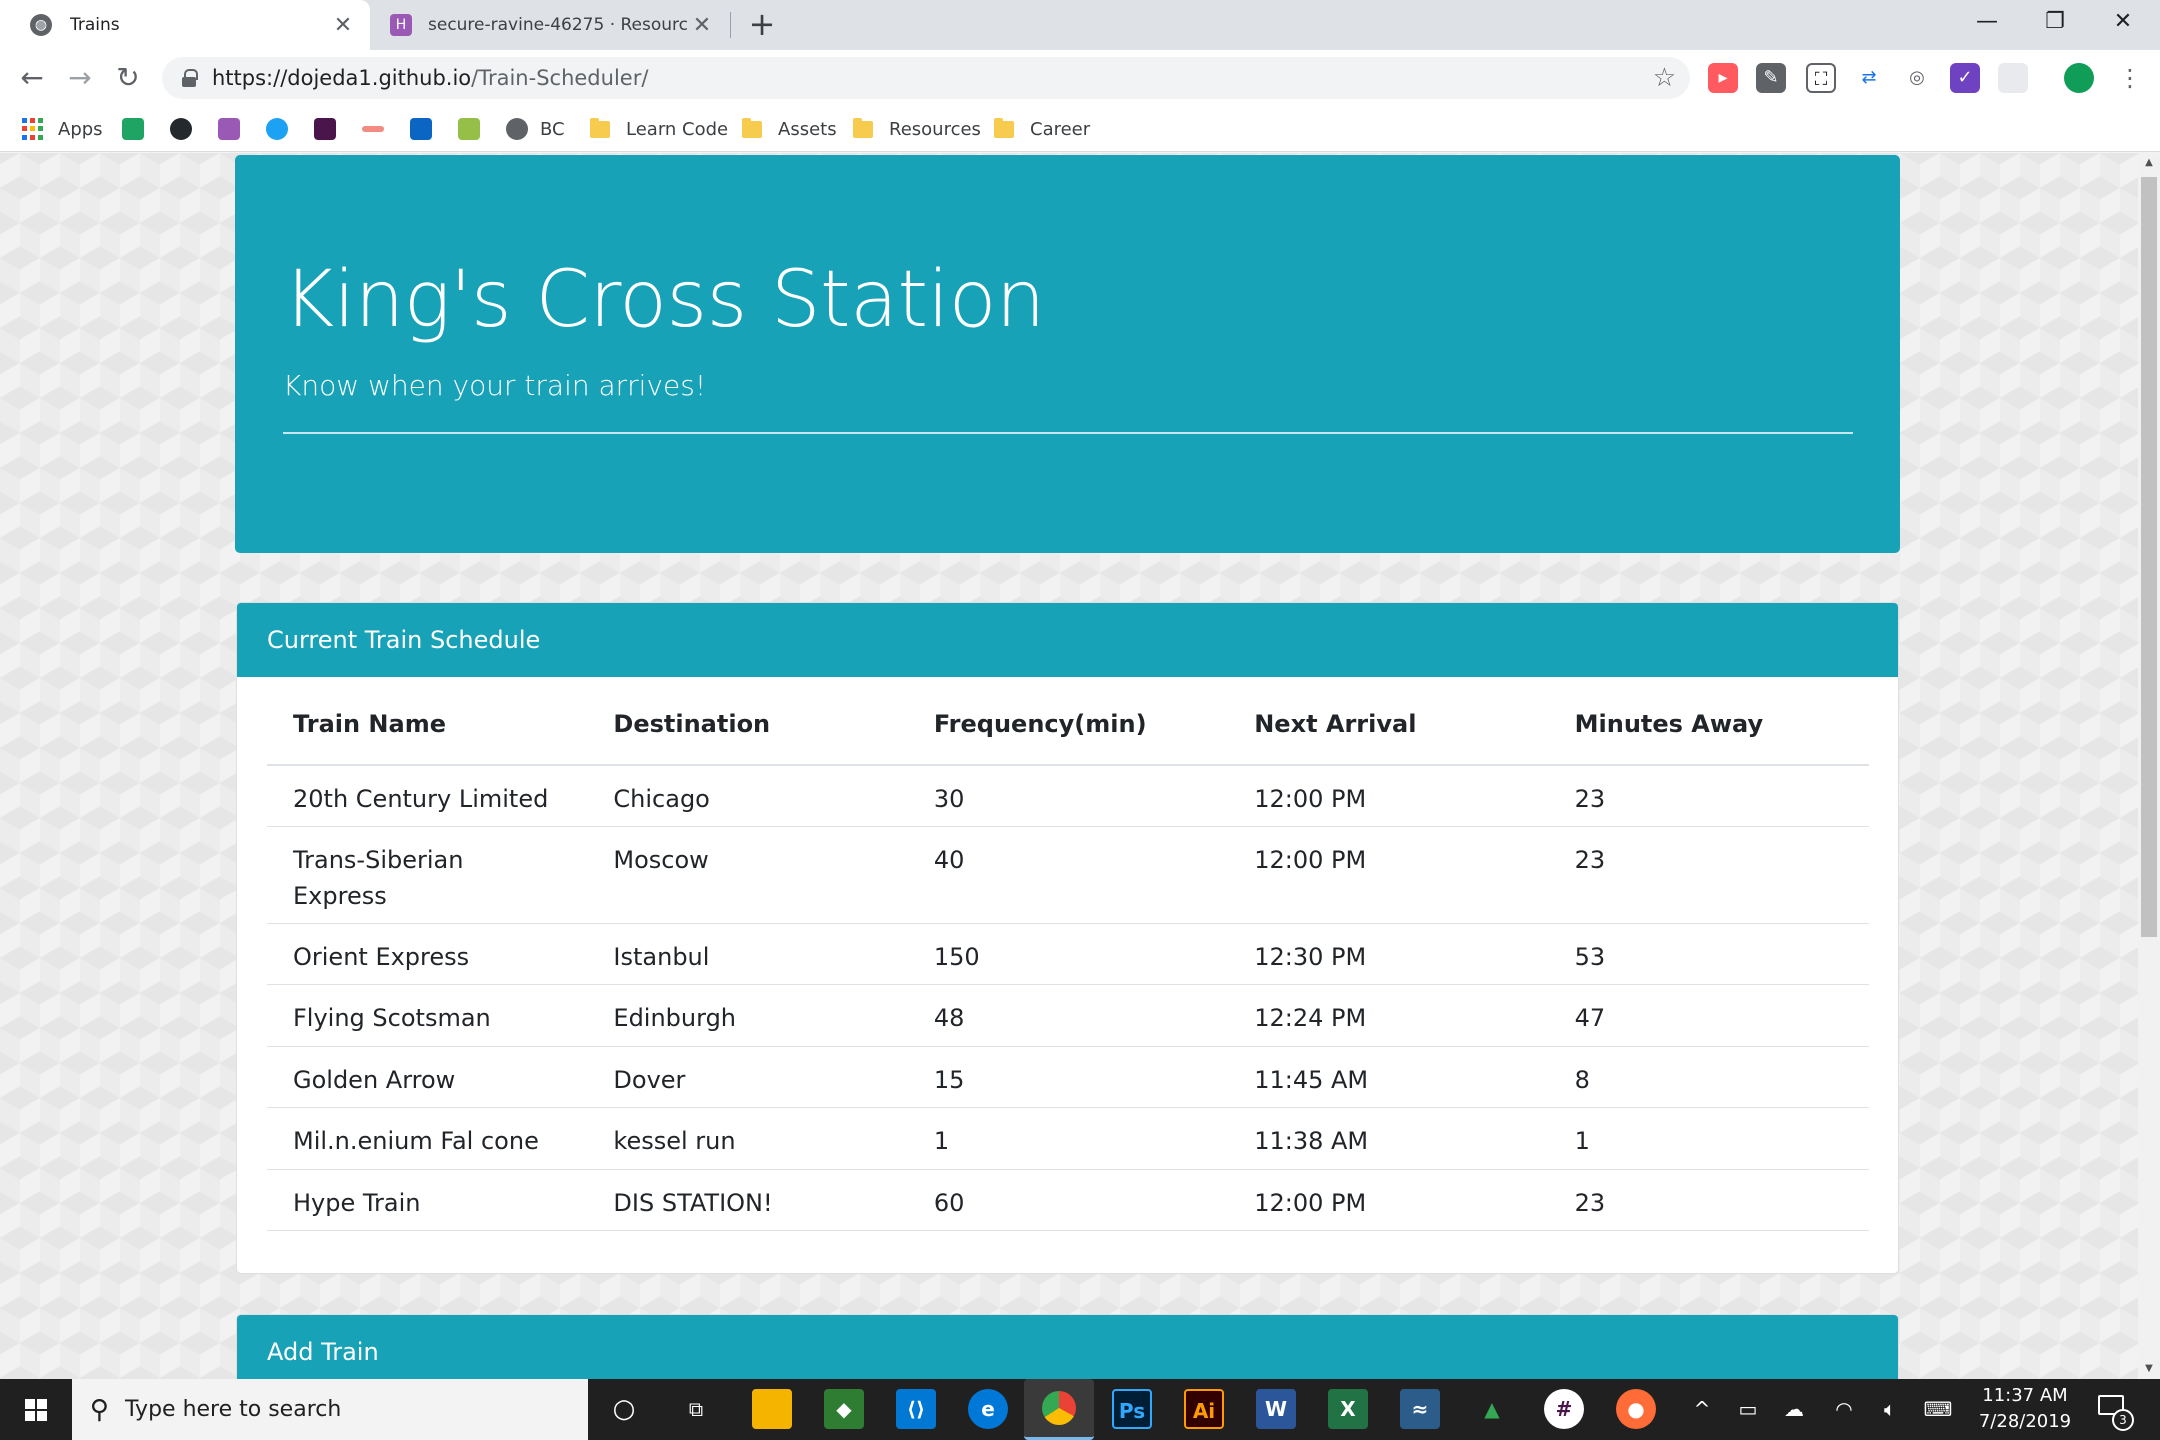  I want to click on destination-cell: Edinburgh, so click(675, 1018).